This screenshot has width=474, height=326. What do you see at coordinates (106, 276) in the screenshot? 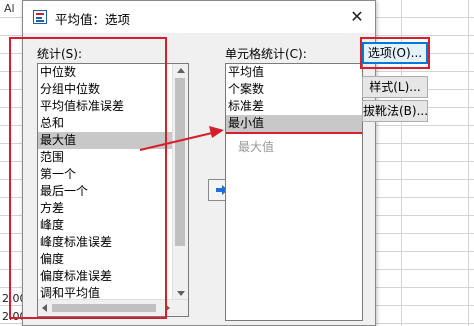
I see `statistics-list-item: 偏度标准误差` at bounding box center [106, 276].